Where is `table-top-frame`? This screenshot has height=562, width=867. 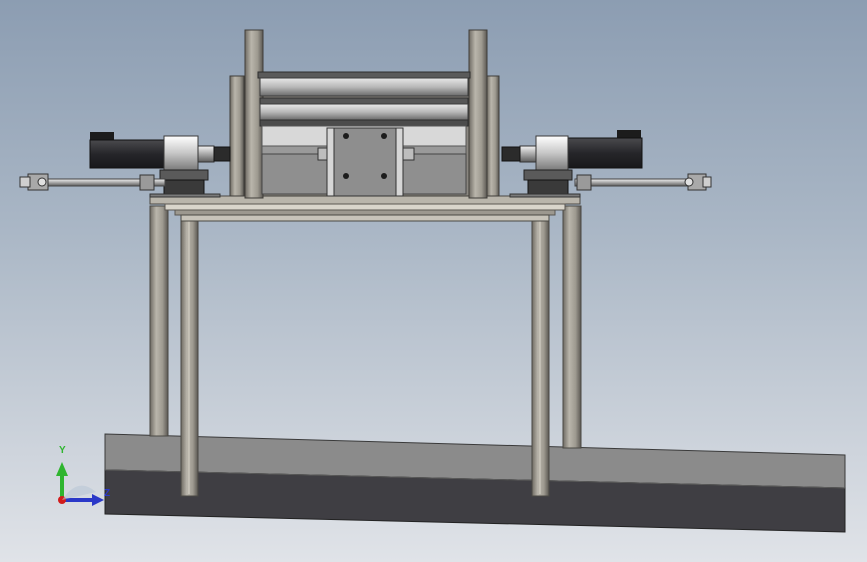
table-top-frame is located at coordinates (365, 208).